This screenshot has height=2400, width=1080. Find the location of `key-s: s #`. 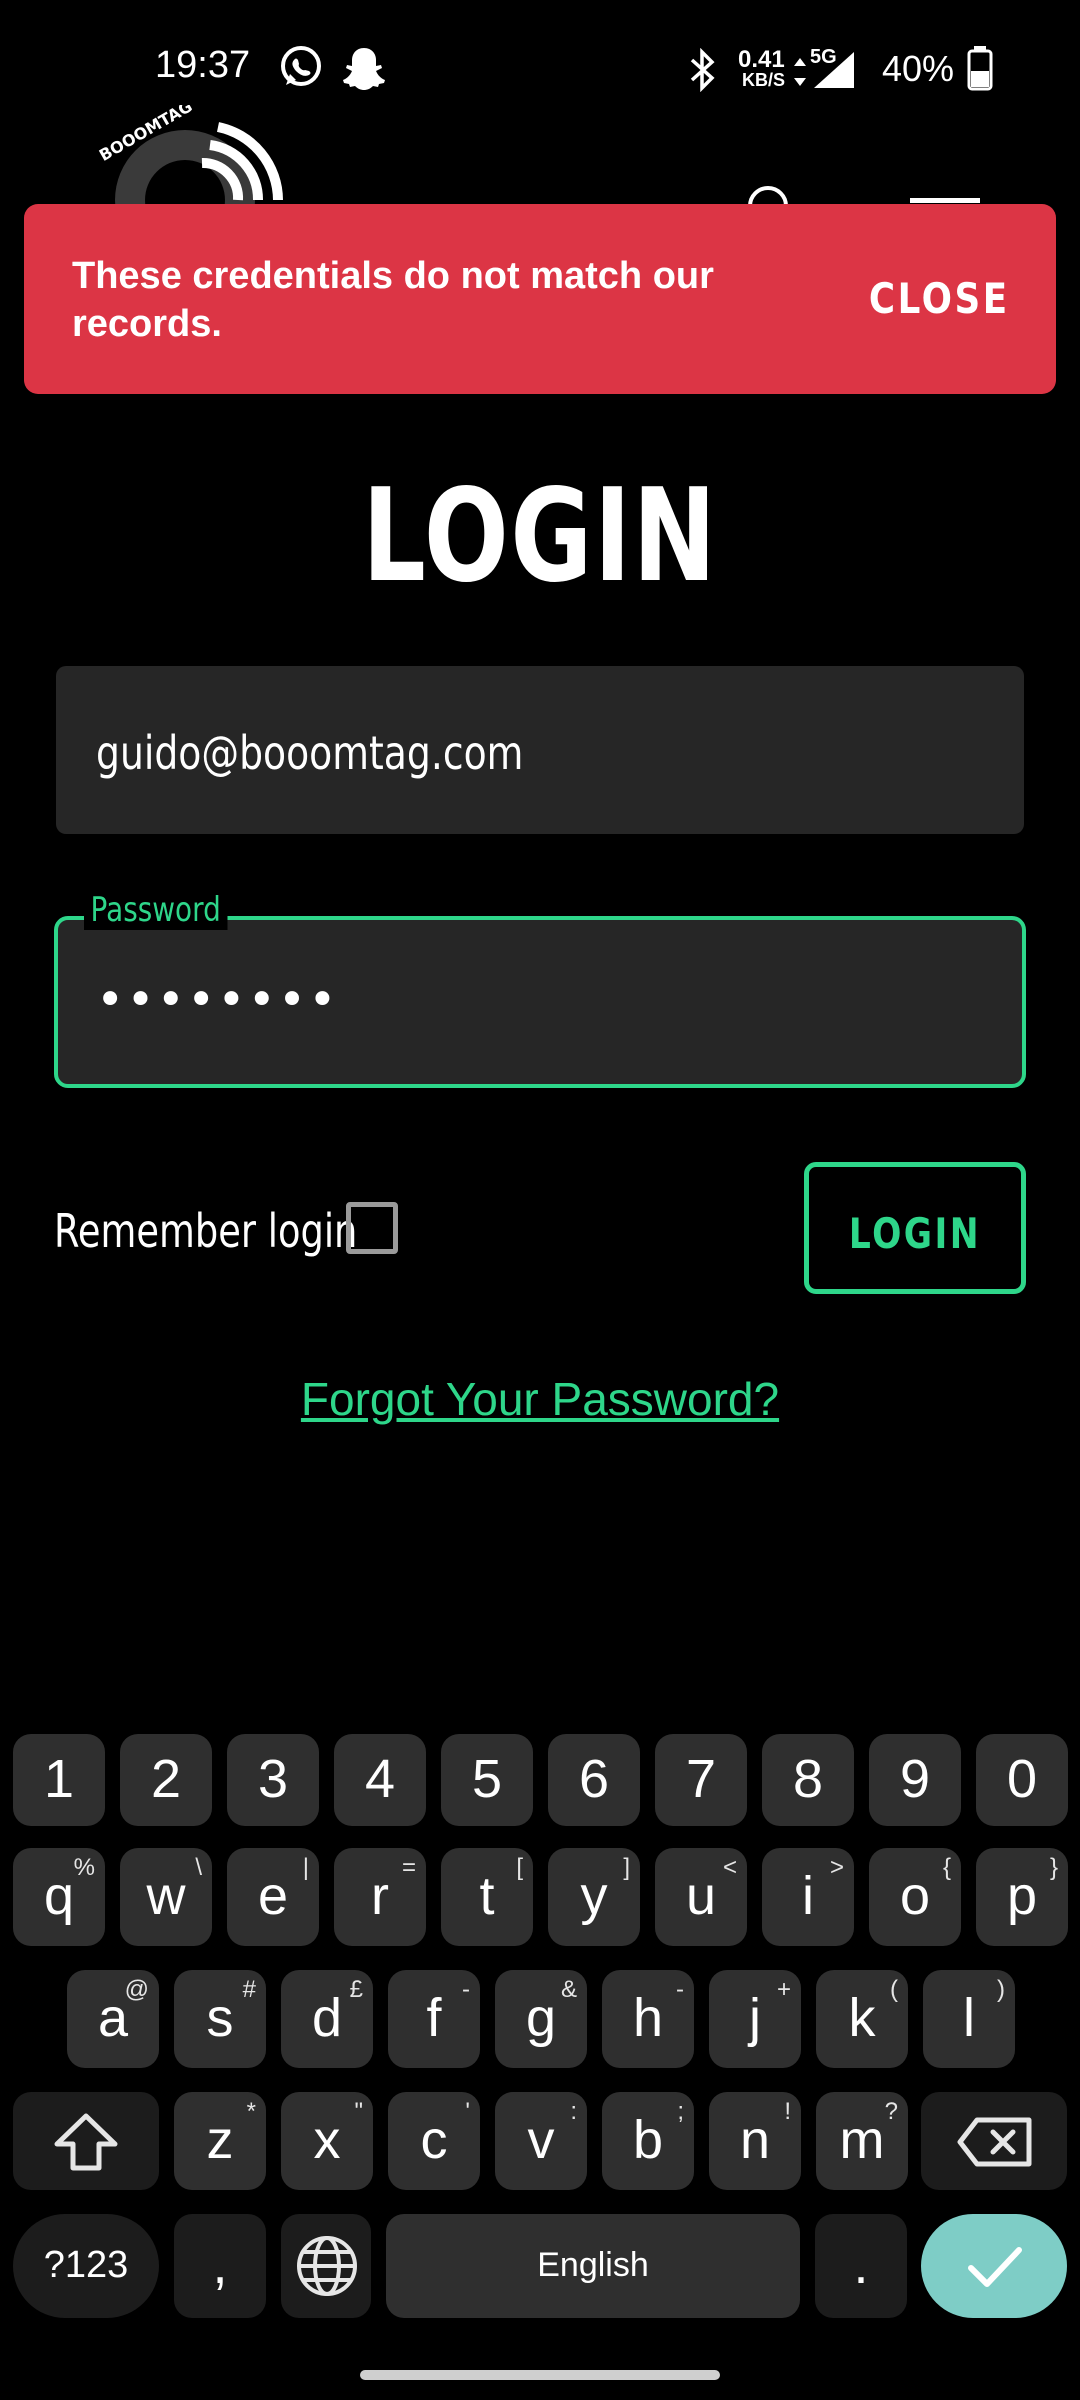

key-s: s # is located at coordinates (220, 2019).